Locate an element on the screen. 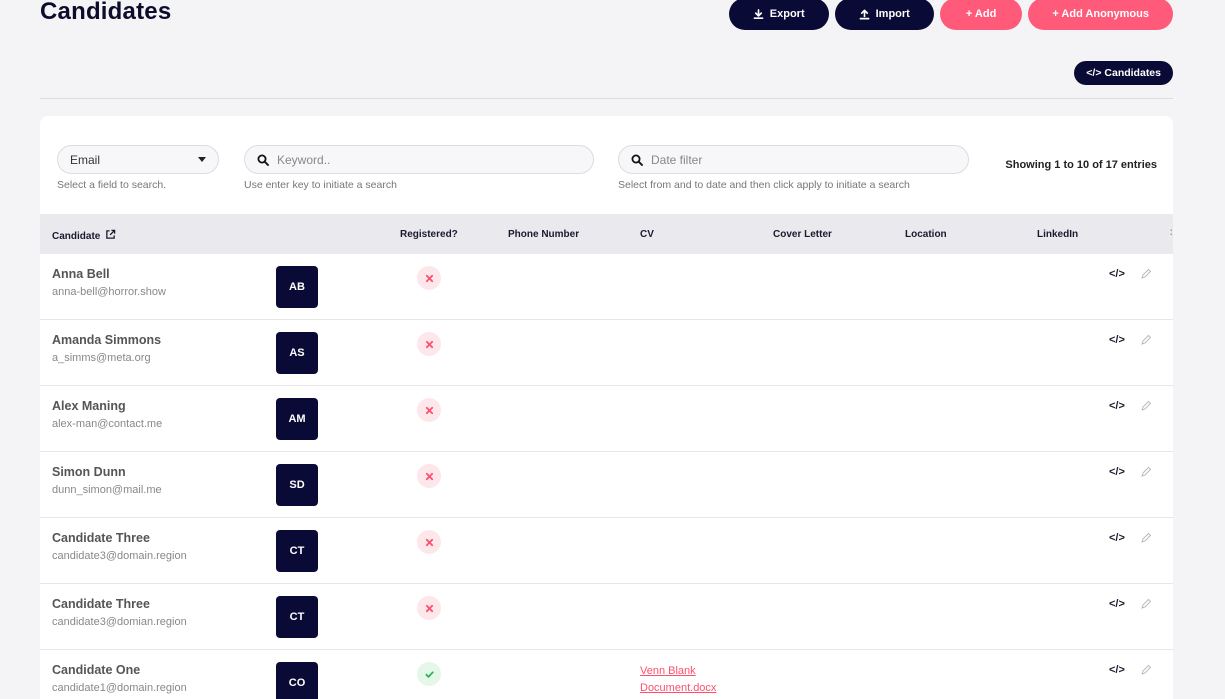 The width and height of the screenshot is (1225, 699). col-phone: Phone Number is located at coordinates (543, 234).